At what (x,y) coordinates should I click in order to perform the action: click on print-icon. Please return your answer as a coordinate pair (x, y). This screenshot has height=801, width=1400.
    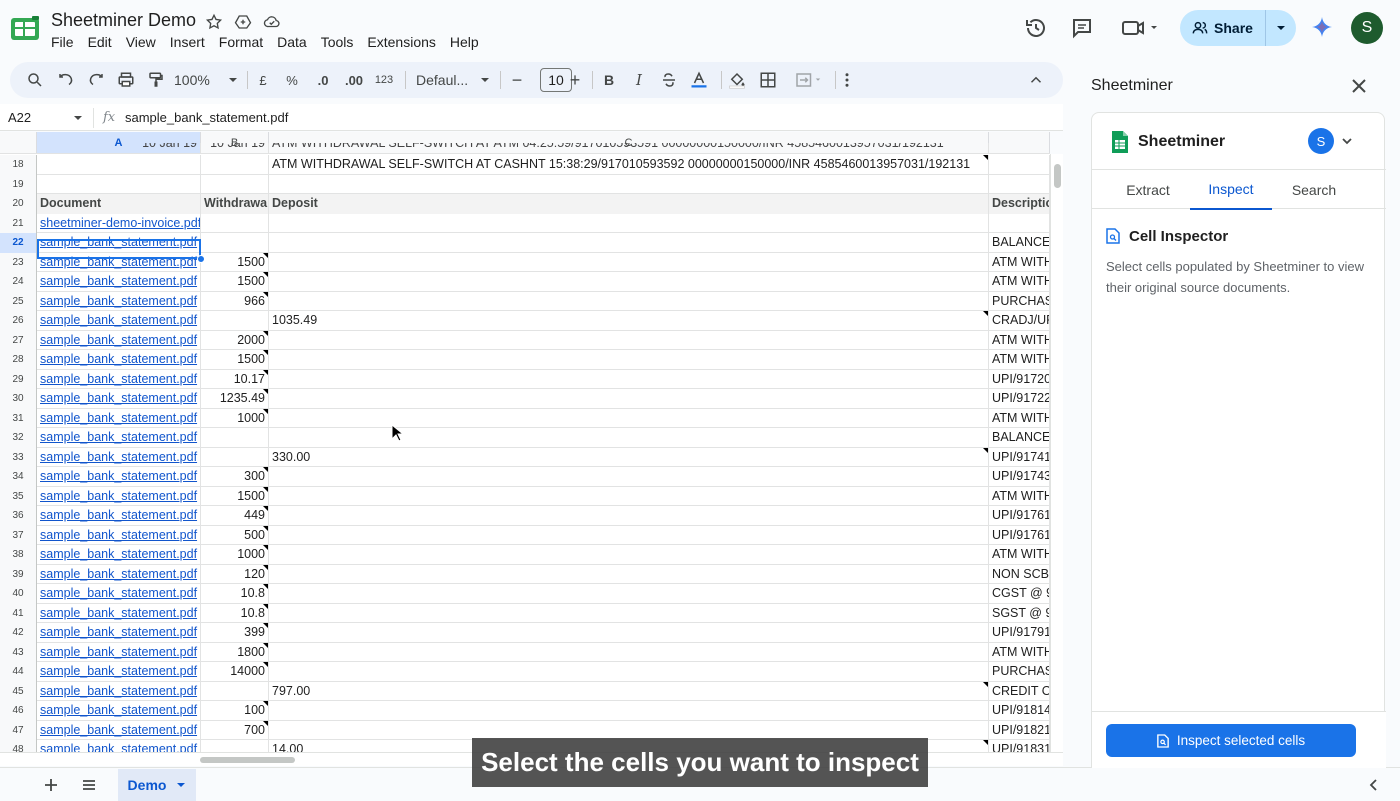
    Looking at the image, I should click on (126, 80).